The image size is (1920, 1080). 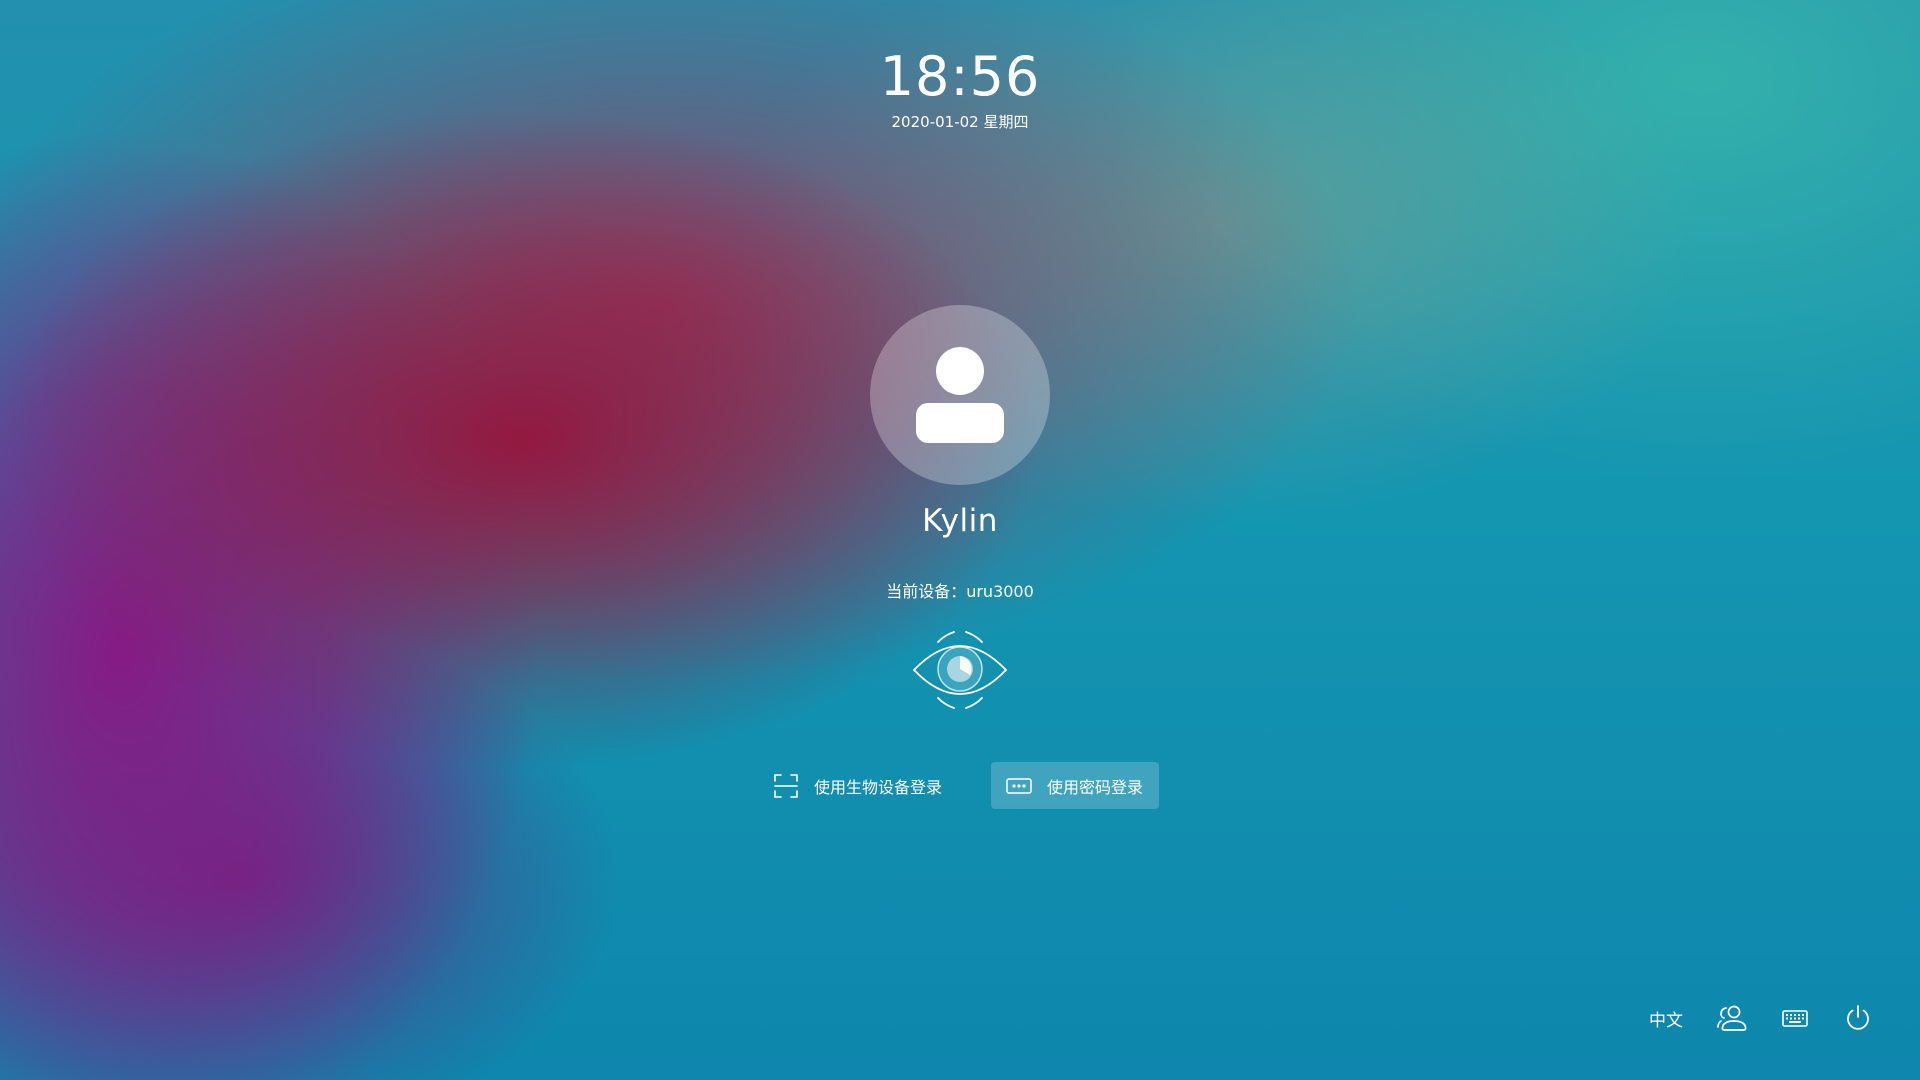 I want to click on password-login-button: 使用密码登录, so click(x=1075, y=785).